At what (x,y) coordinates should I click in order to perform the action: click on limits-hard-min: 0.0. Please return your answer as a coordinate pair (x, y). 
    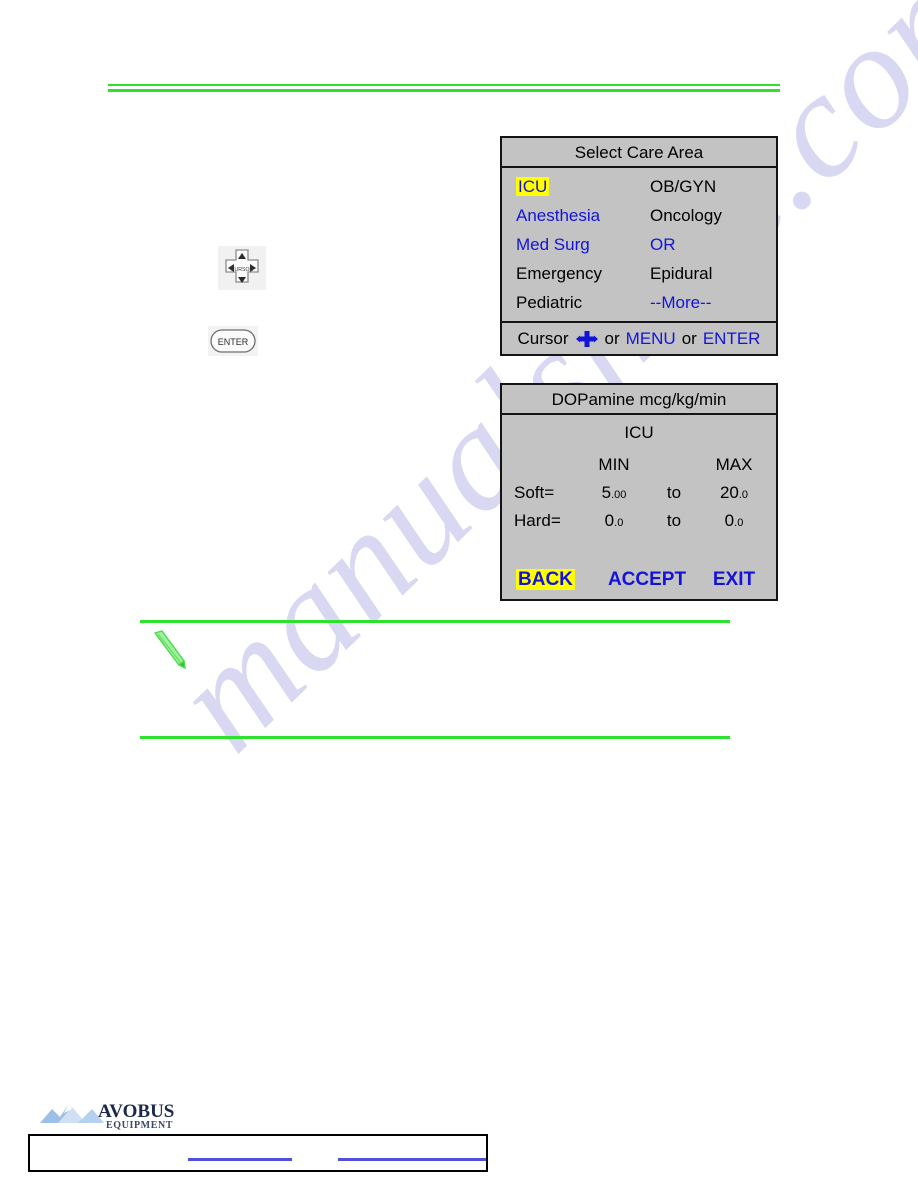
    Looking at the image, I should click on (614, 521).